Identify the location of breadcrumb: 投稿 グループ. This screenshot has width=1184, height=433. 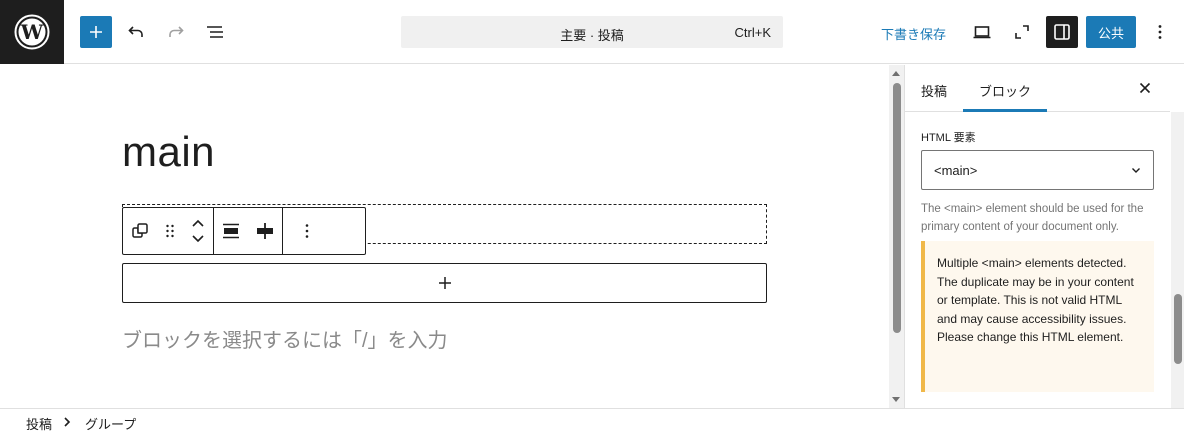
(592, 420).